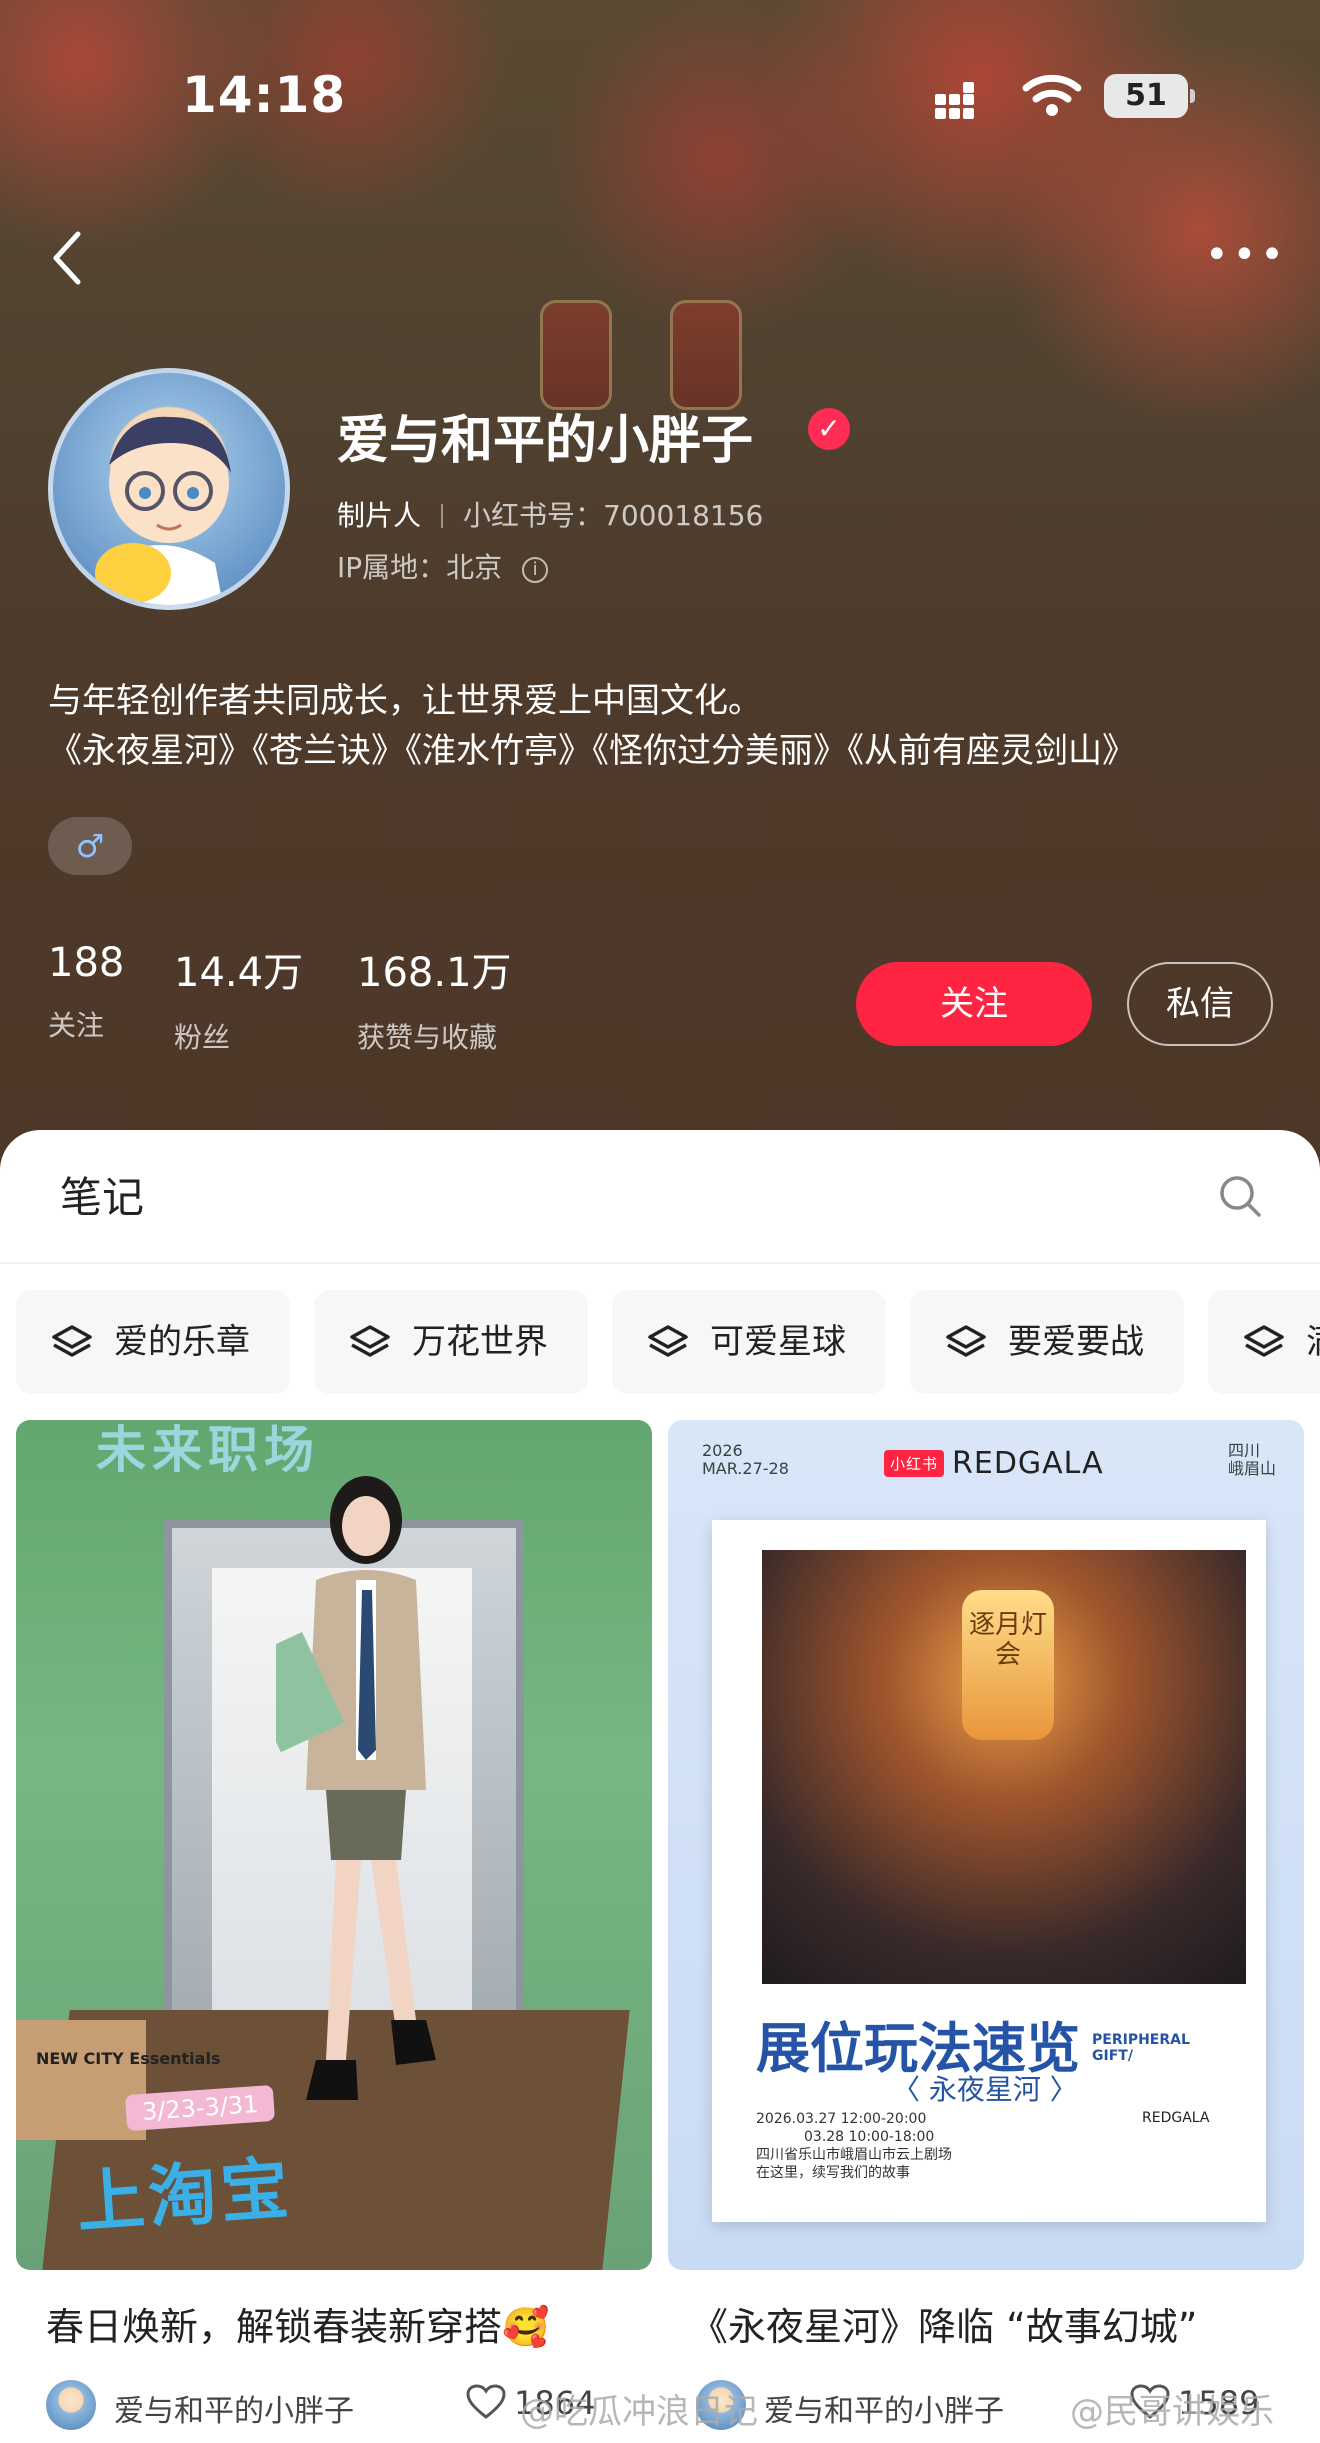  I want to click on post-title: 春日焕新，解锁春装新穿搭🥰, so click(297, 2323).